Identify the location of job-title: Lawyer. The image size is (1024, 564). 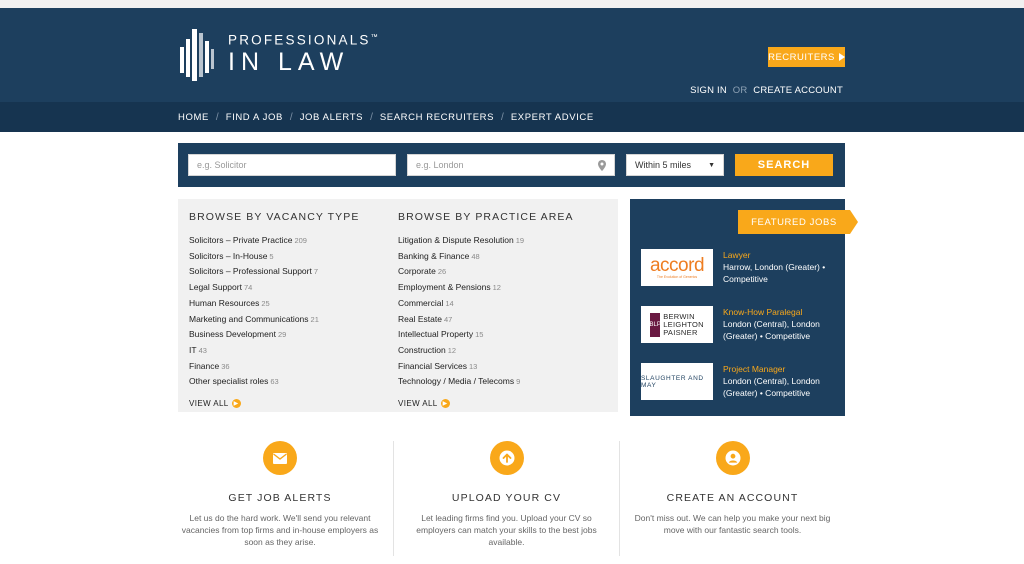
(783, 255).